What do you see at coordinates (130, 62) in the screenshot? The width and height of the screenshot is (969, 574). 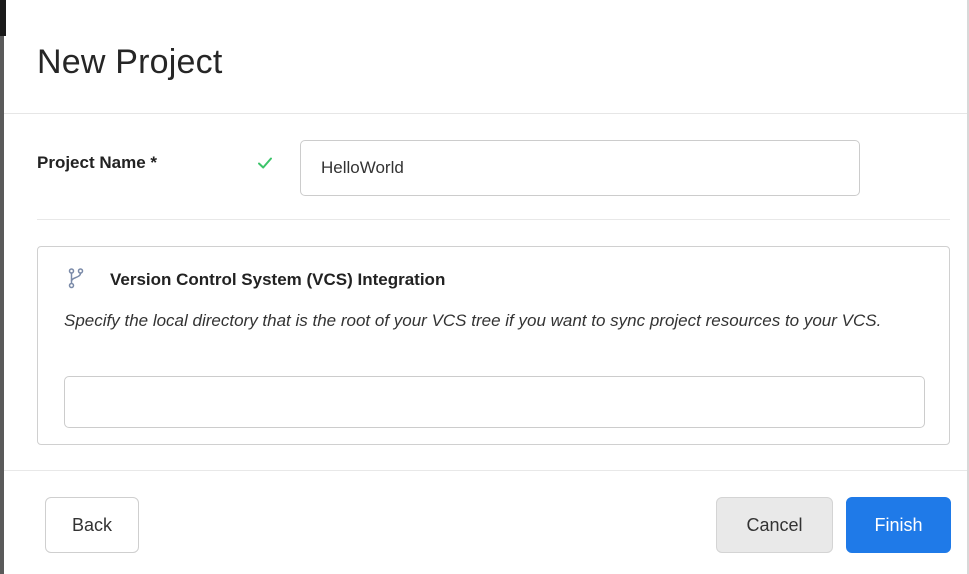 I see `dialog-title: New Project` at bounding box center [130, 62].